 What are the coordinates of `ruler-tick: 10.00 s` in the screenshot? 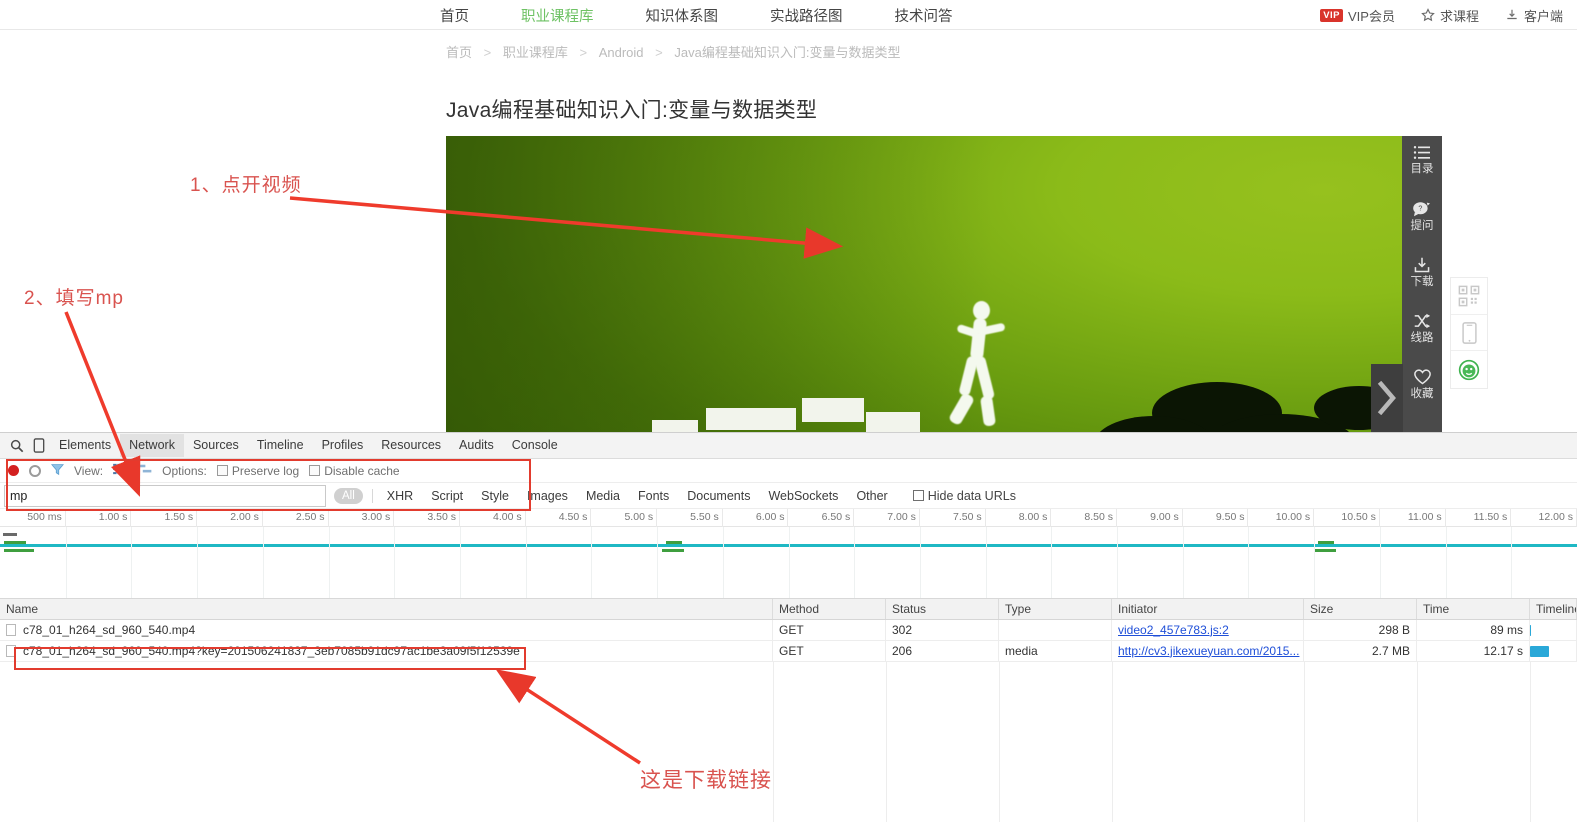 It's located at (1281, 518).